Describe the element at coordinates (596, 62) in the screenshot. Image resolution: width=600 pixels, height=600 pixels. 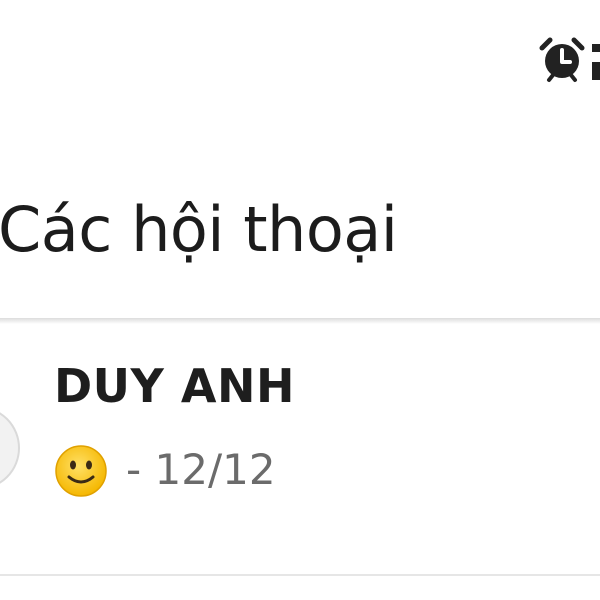
I see `status-indicator-icon` at that location.